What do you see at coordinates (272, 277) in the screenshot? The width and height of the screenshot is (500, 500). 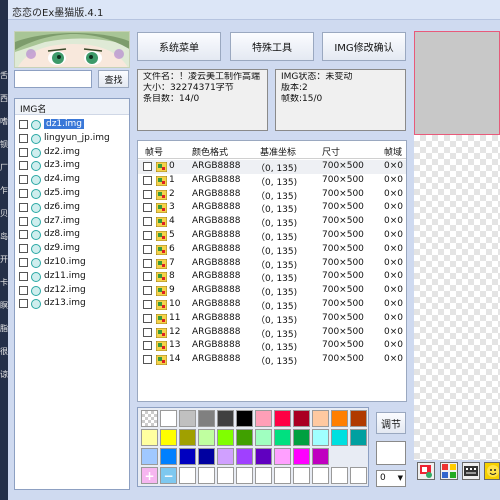 I see `table-row: 8 ARGB8888 （0, 135) 700×500 0×0` at bounding box center [272, 277].